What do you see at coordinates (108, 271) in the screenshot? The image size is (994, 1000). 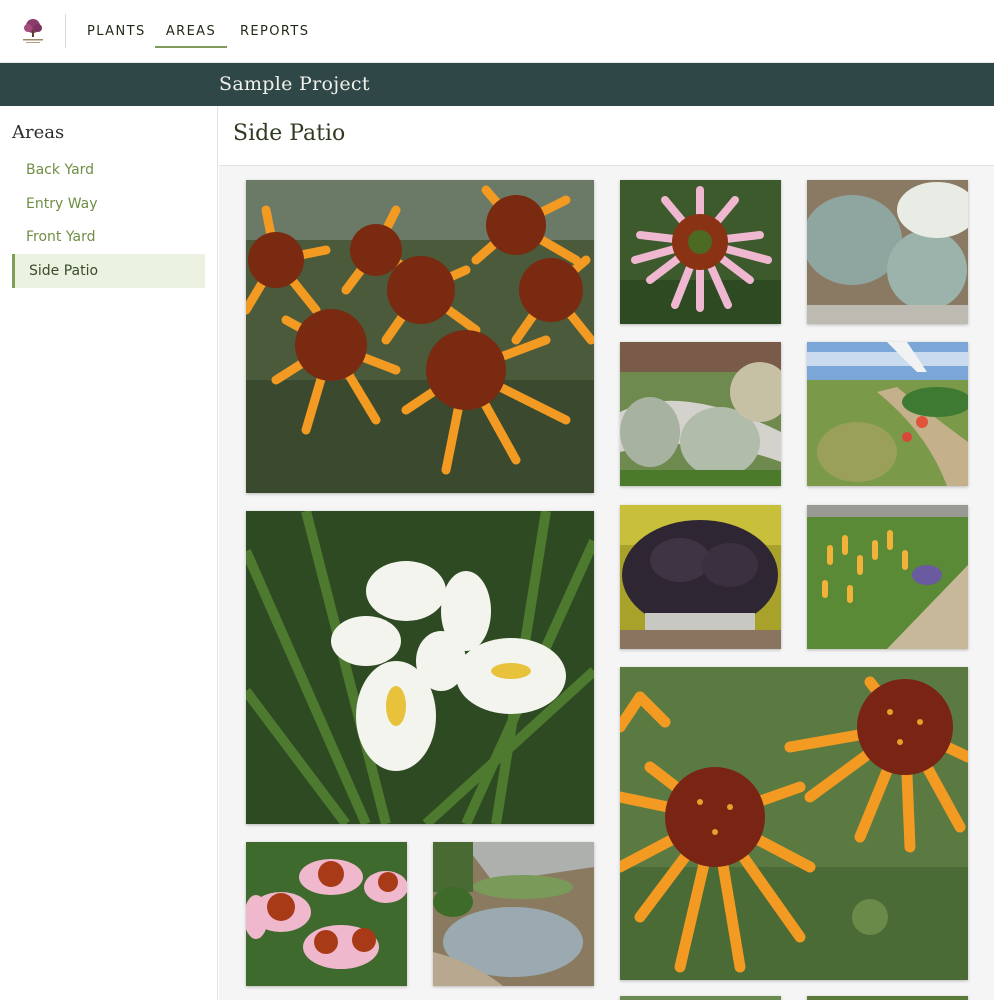 I see `sidebar-item-side-patio: Side Patio` at bounding box center [108, 271].